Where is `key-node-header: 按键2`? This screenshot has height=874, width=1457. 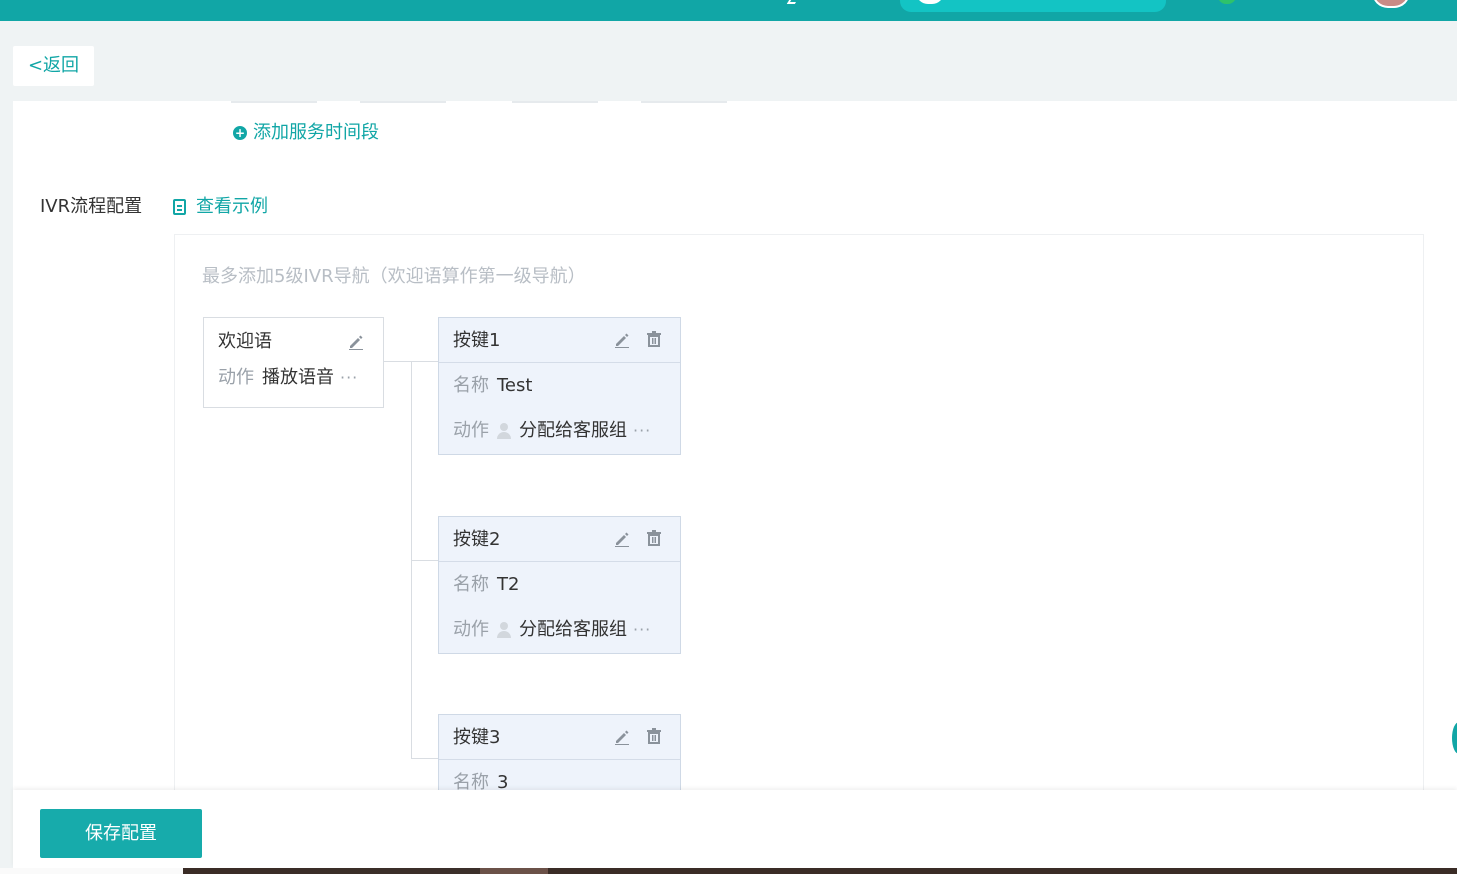
key-node-header: 按键2 is located at coordinates (559, 539).